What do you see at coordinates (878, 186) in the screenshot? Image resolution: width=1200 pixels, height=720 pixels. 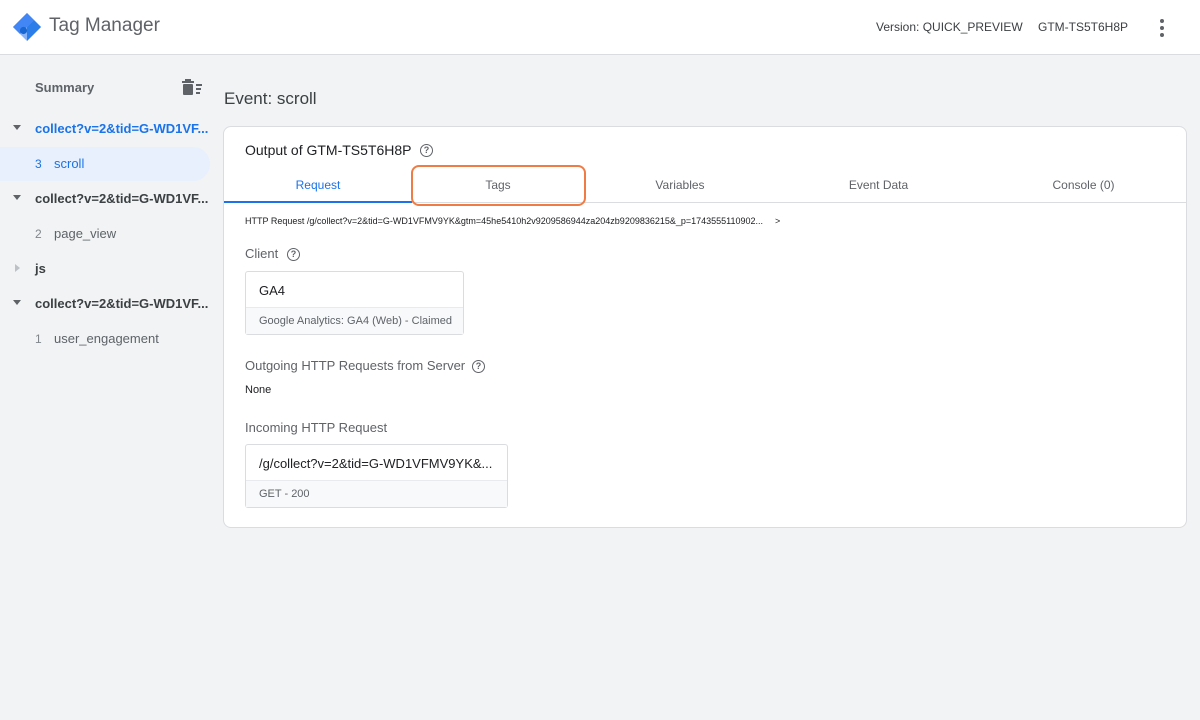 I see `tab-event-data: Event Data` at bounding box center [878, 186].